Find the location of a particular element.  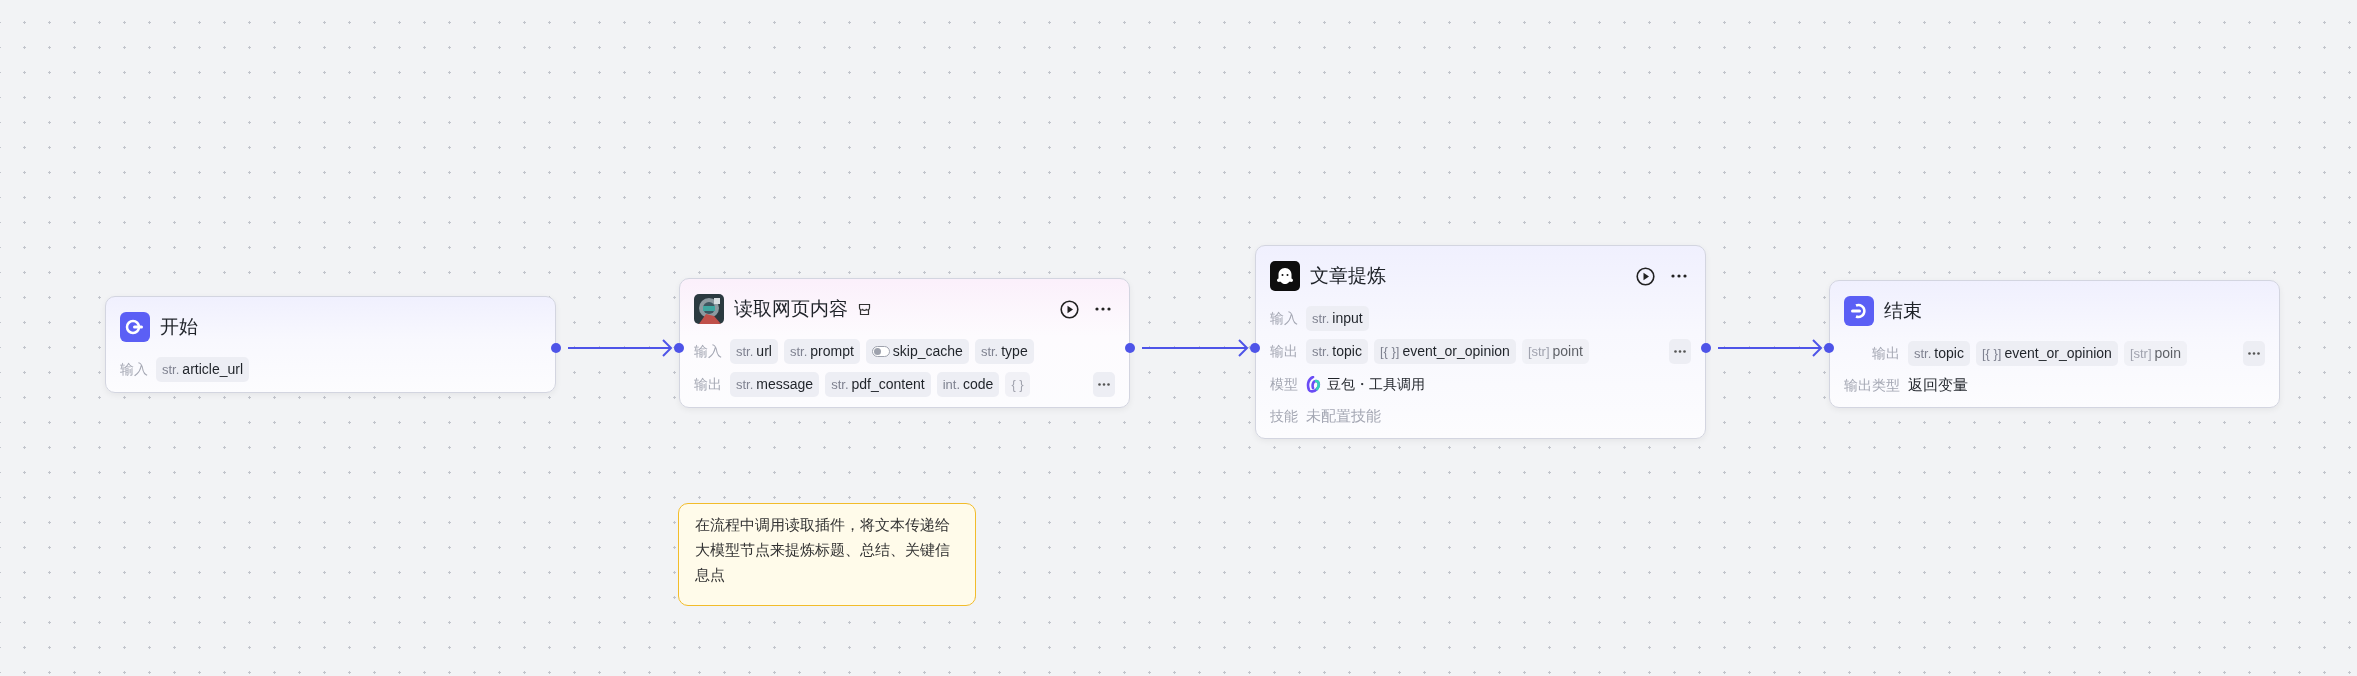

workflow-node: 结束 输出 str. topic [{ }] event_or_opinion [str] poin 输出类型 返回变量 is located at coordinates (2054, 344).